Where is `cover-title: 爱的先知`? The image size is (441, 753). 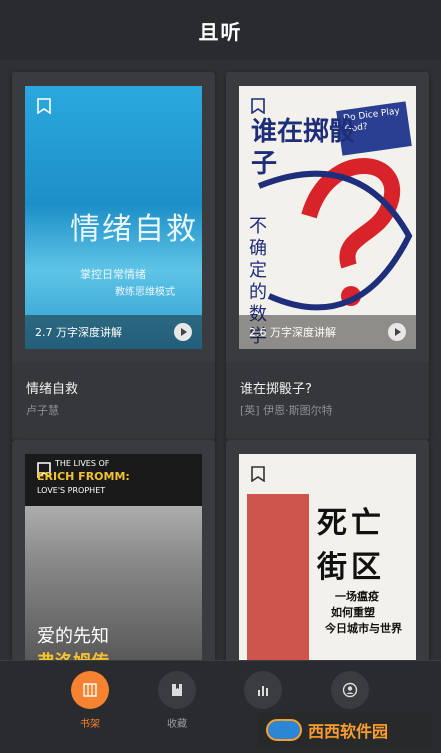 cover-title: 爱的先知 is located at coordinates (73, 636).